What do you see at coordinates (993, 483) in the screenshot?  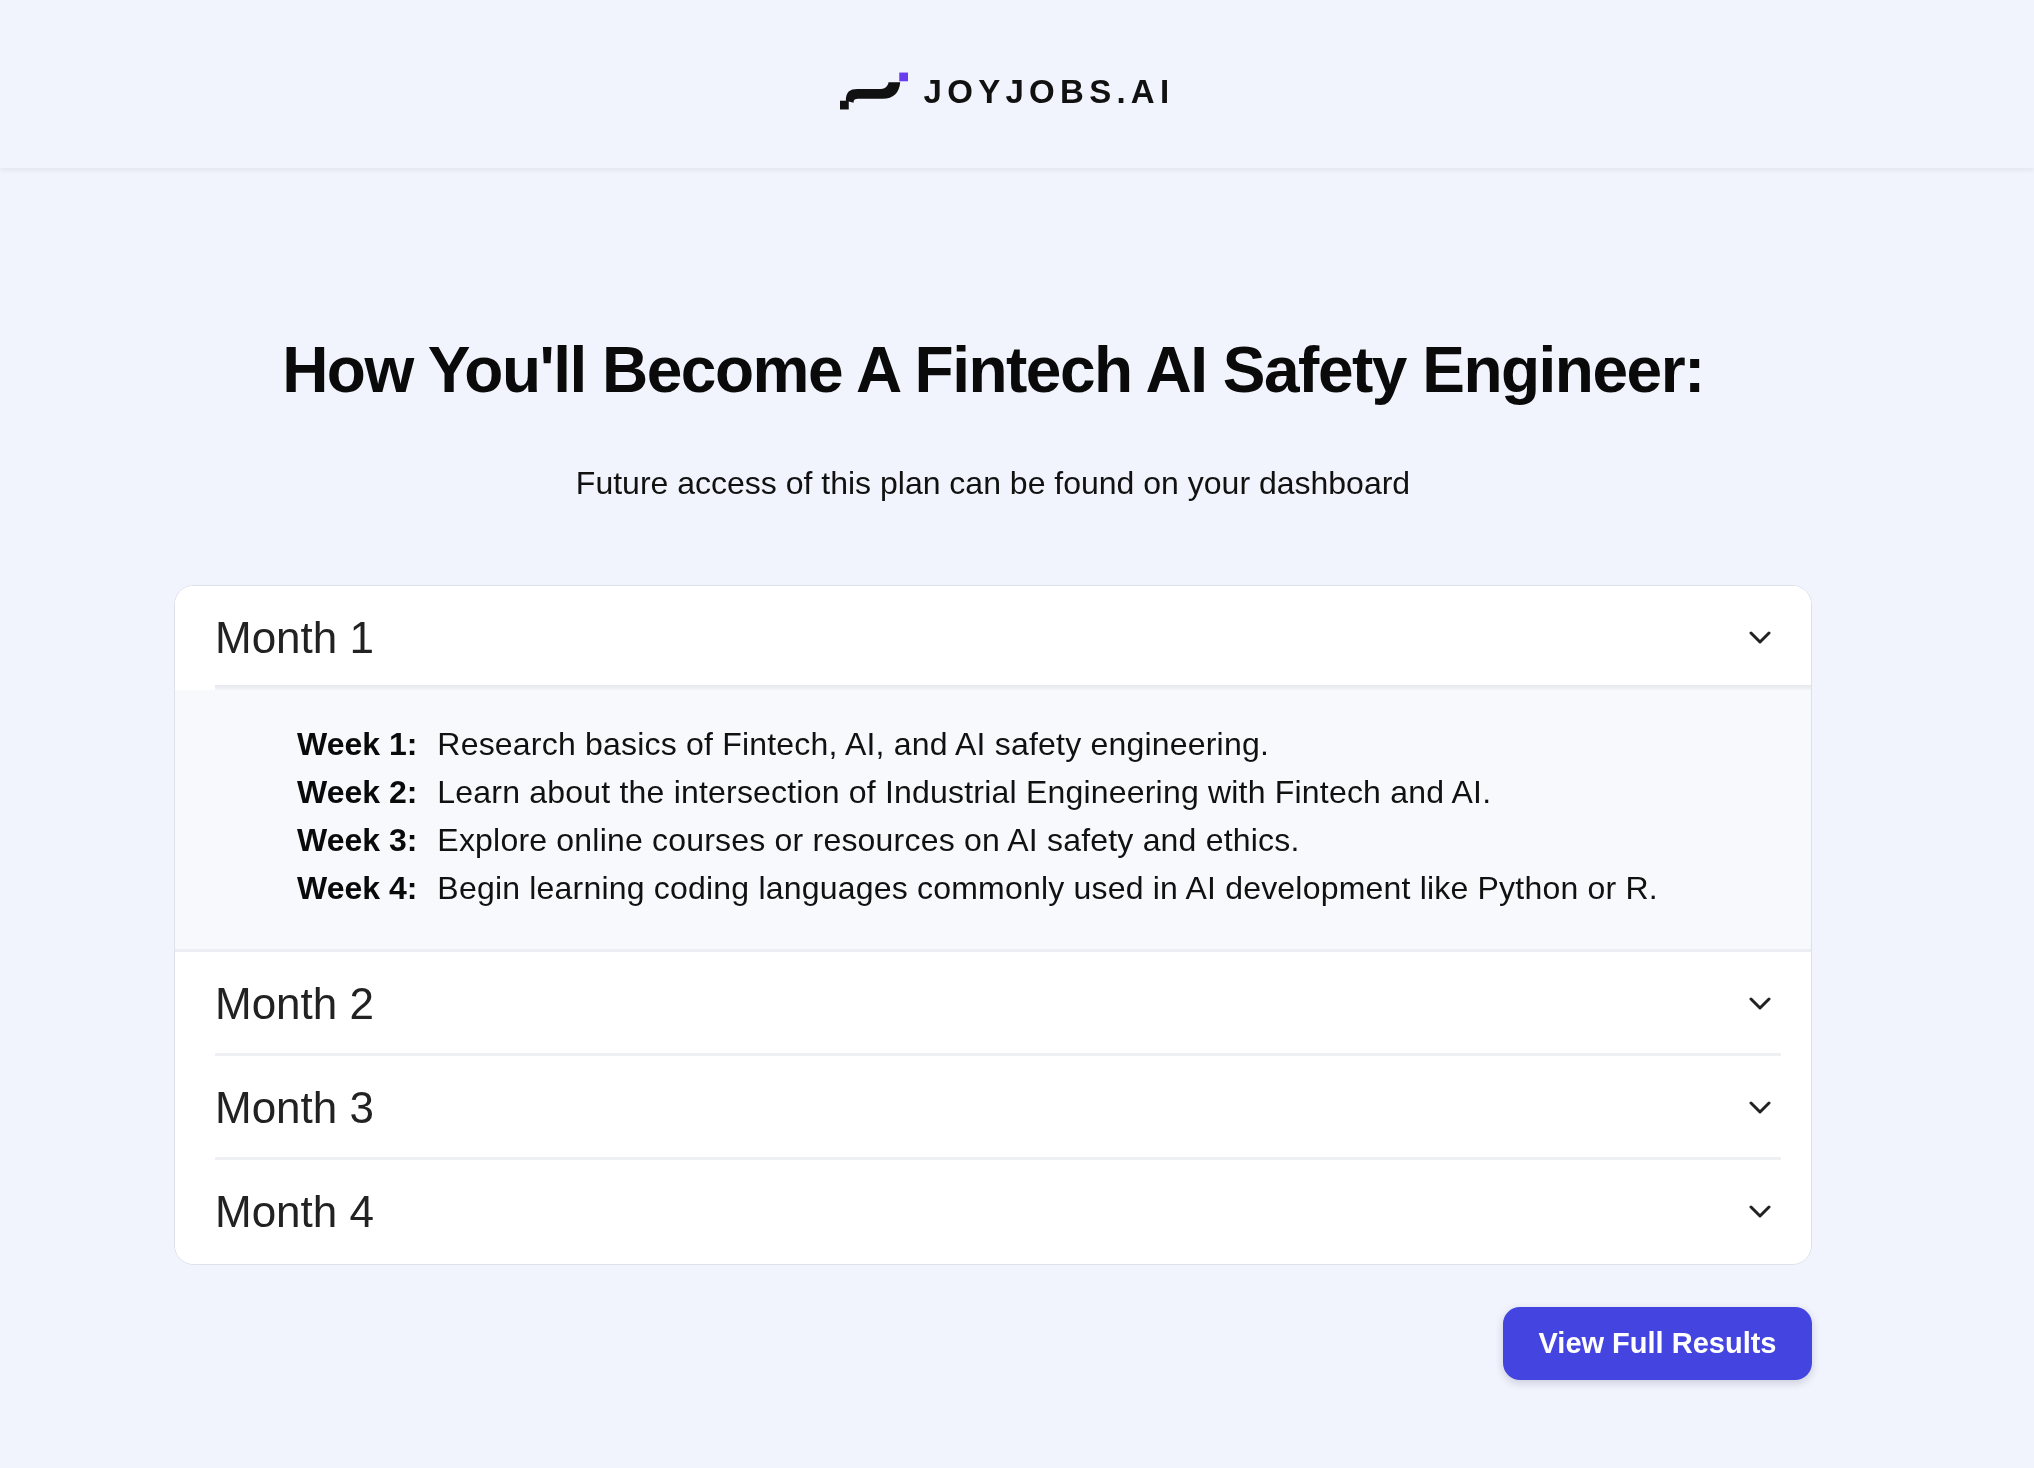 I see `subtitle-text: Future access of this plan can be found on your dashboard` at bounding box center [993, 483].